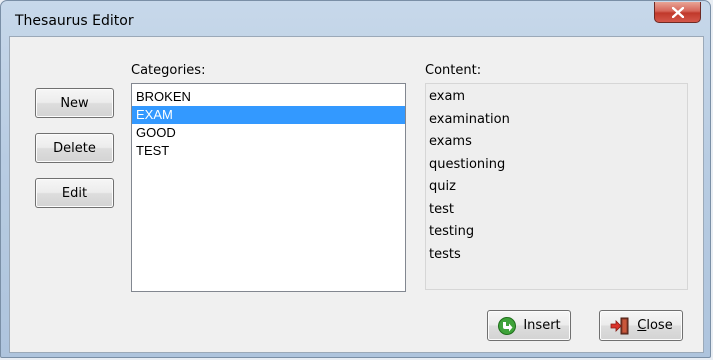  What do you see at coordinates (74, 148) in the screenshot?
I see `delete-button: Delete` at bounding box center [74, 148].